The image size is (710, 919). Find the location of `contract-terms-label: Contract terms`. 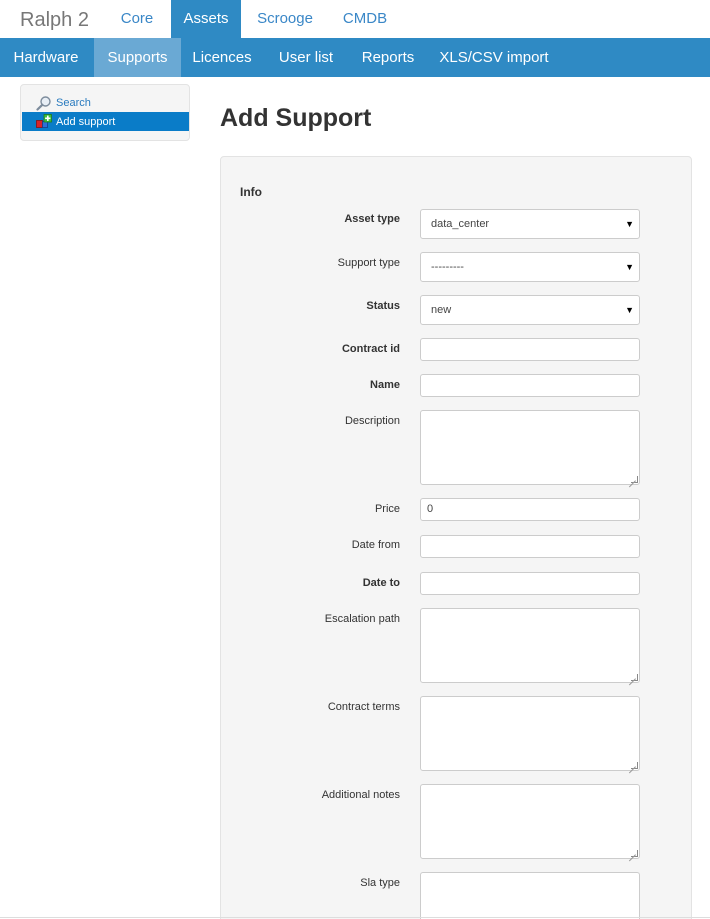

contract-terms-label: Contract terms is located at coordinates (363, 707).